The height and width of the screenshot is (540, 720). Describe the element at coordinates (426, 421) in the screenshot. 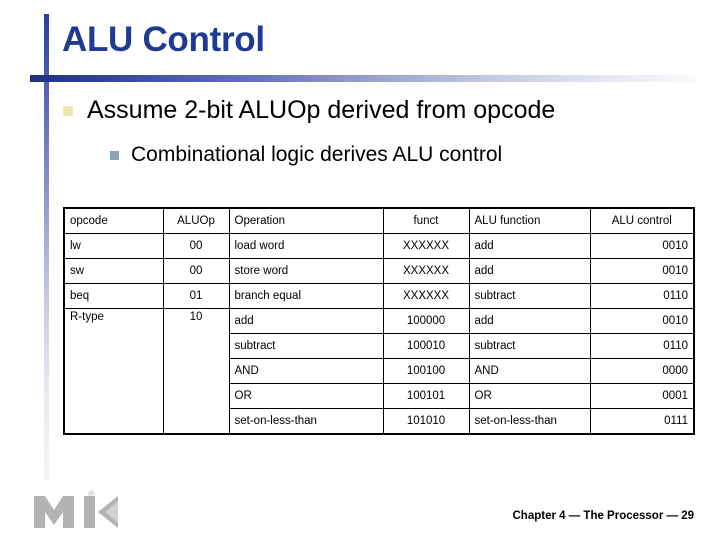

I see `cell-funct: 101010` at that location.